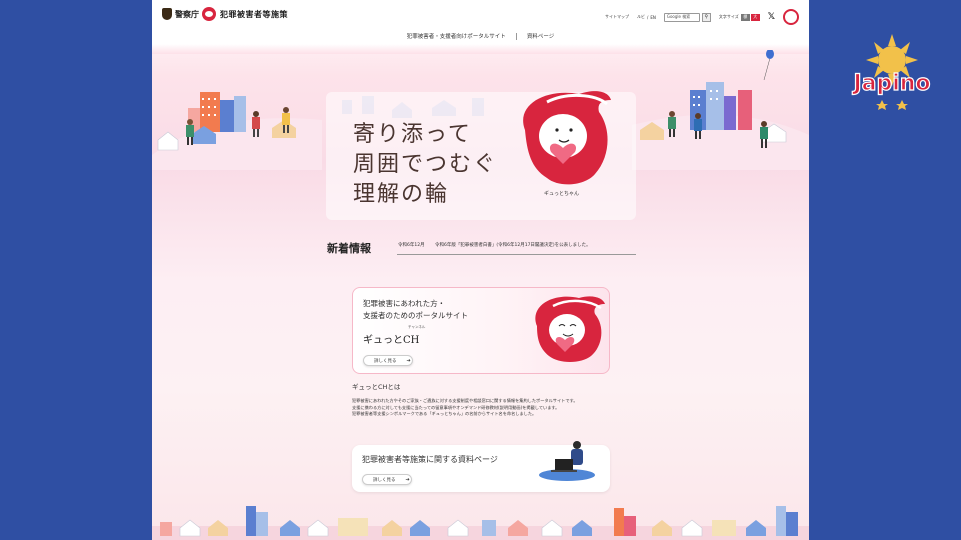 Image resolution: width=961 pixels, height=540 pixels. I want to click on portal-details-button: 詳しく見る ➔, so click(388, 360).